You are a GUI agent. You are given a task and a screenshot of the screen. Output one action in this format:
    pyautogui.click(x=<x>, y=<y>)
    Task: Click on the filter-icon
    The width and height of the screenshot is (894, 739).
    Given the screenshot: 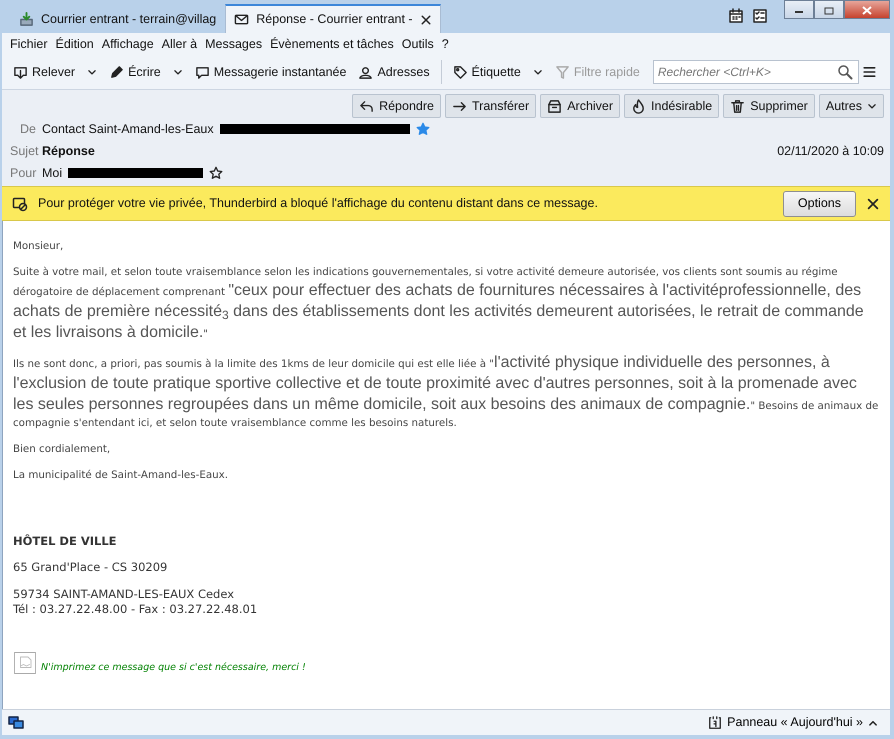 What is the action you would take?
    pyautogui.click(x=562, y=72)
    